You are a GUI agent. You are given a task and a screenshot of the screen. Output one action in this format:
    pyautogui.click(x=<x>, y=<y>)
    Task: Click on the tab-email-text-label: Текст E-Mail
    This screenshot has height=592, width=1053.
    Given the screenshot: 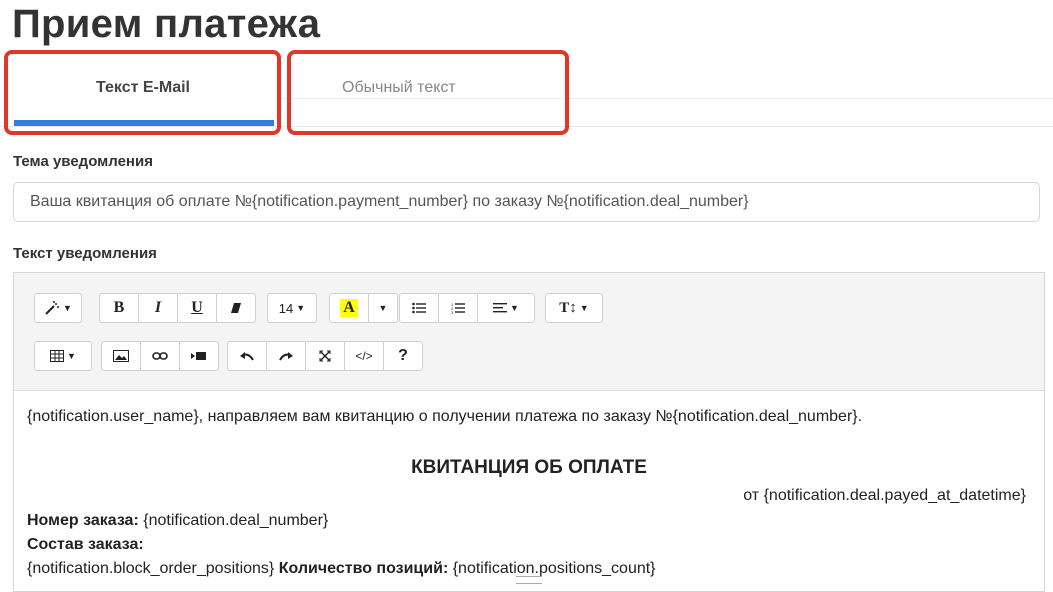 What is the action you would take?
    pyautogui.click(x=143, y=87)
    